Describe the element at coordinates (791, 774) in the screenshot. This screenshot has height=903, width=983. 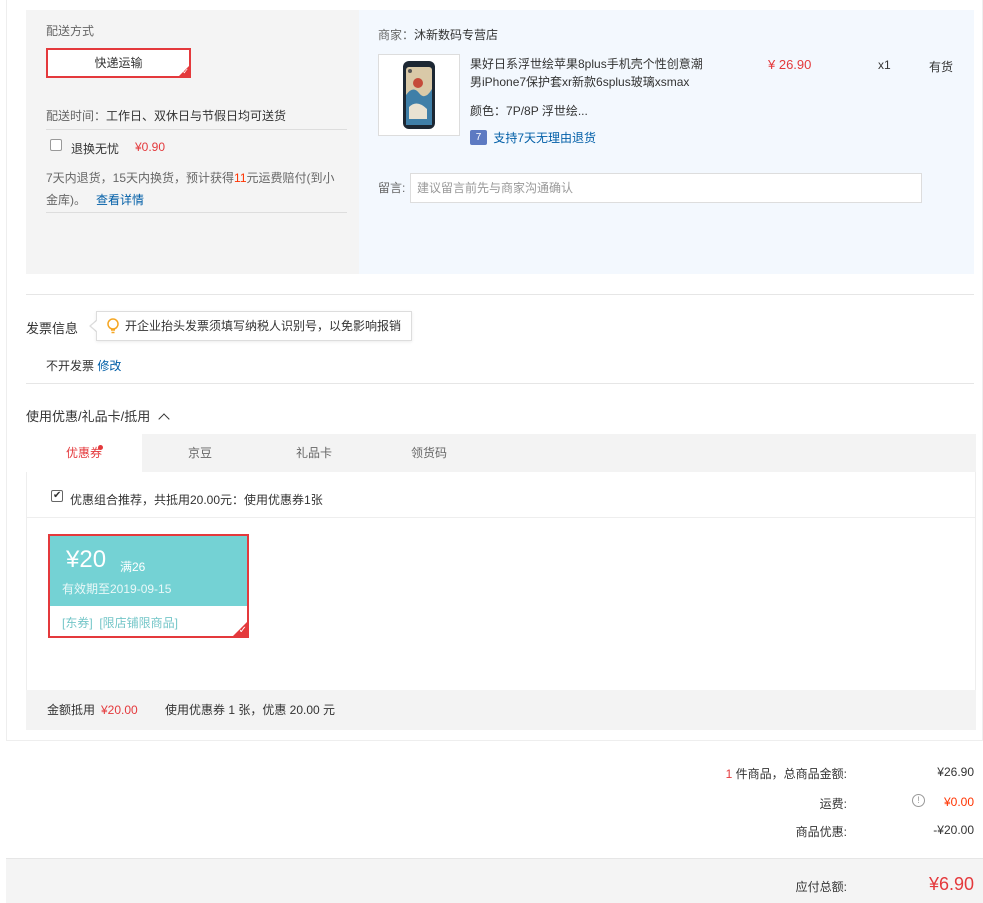
I see `goods-amount-label: 件商品，总商品金额:` at that location.